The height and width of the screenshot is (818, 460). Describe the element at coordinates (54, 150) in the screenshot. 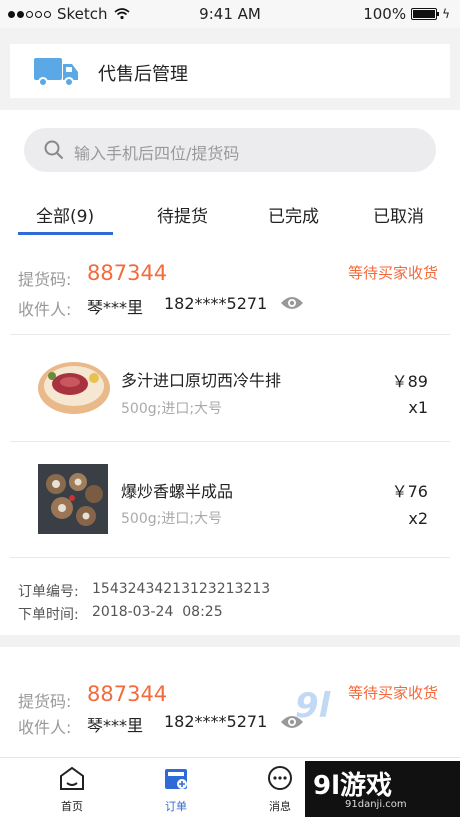

I see `search-icon` at that location.